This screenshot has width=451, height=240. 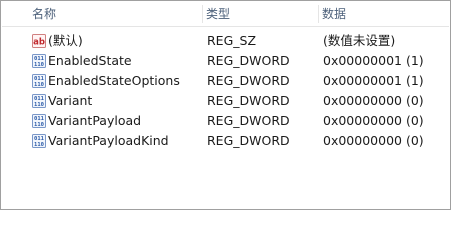 I want to click on table-row: ab (默认) REG_SZ (数值未设置), so click(x=225, y=41).